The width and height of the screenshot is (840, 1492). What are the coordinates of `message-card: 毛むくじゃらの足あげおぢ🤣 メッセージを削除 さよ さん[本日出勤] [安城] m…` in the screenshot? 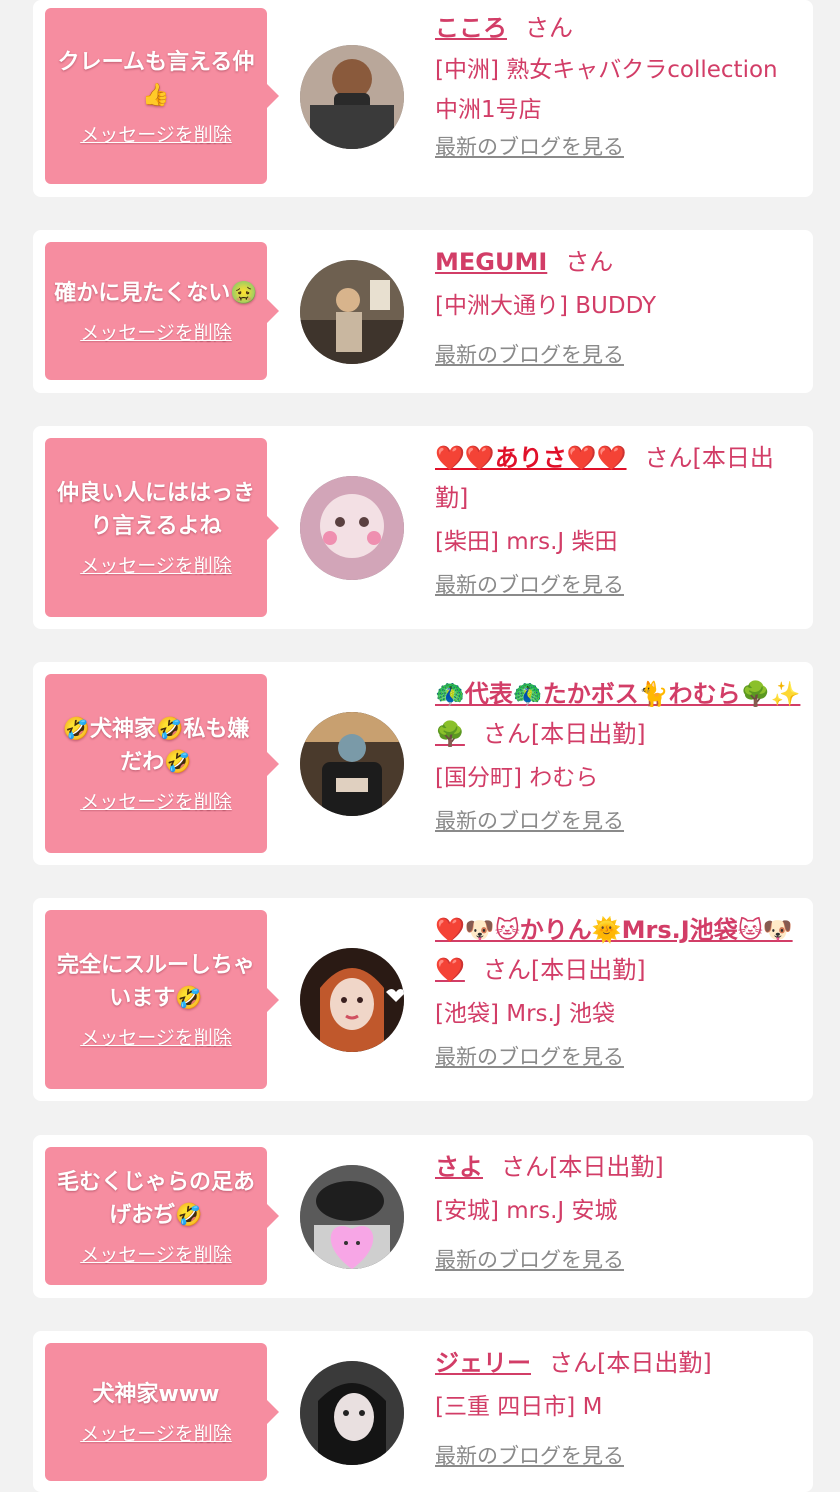 It's located at (423, 1216).